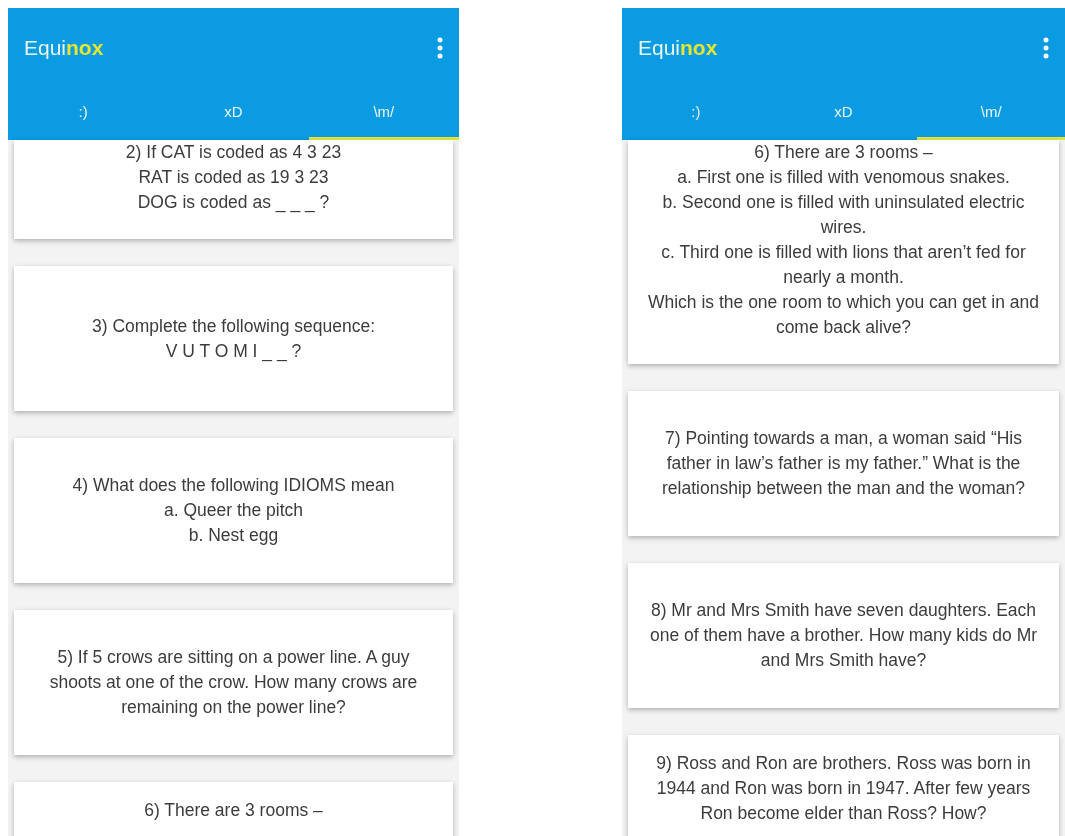 This screenshot has height=836, width=1065. Describe the element at coordinates (233, 351) in the screenshot. I see `question-text: V U T O M I _ _ ?` at that location.